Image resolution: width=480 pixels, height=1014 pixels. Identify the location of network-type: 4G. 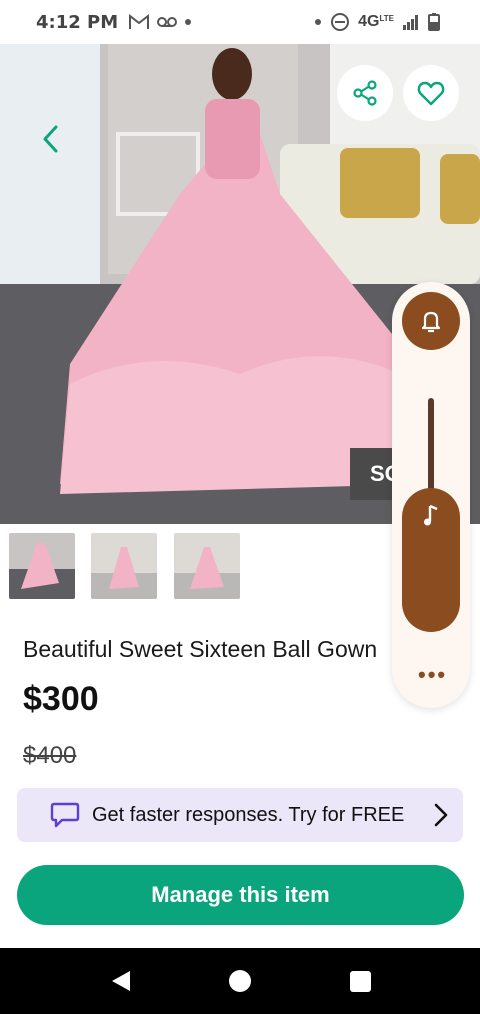
(369, 21).